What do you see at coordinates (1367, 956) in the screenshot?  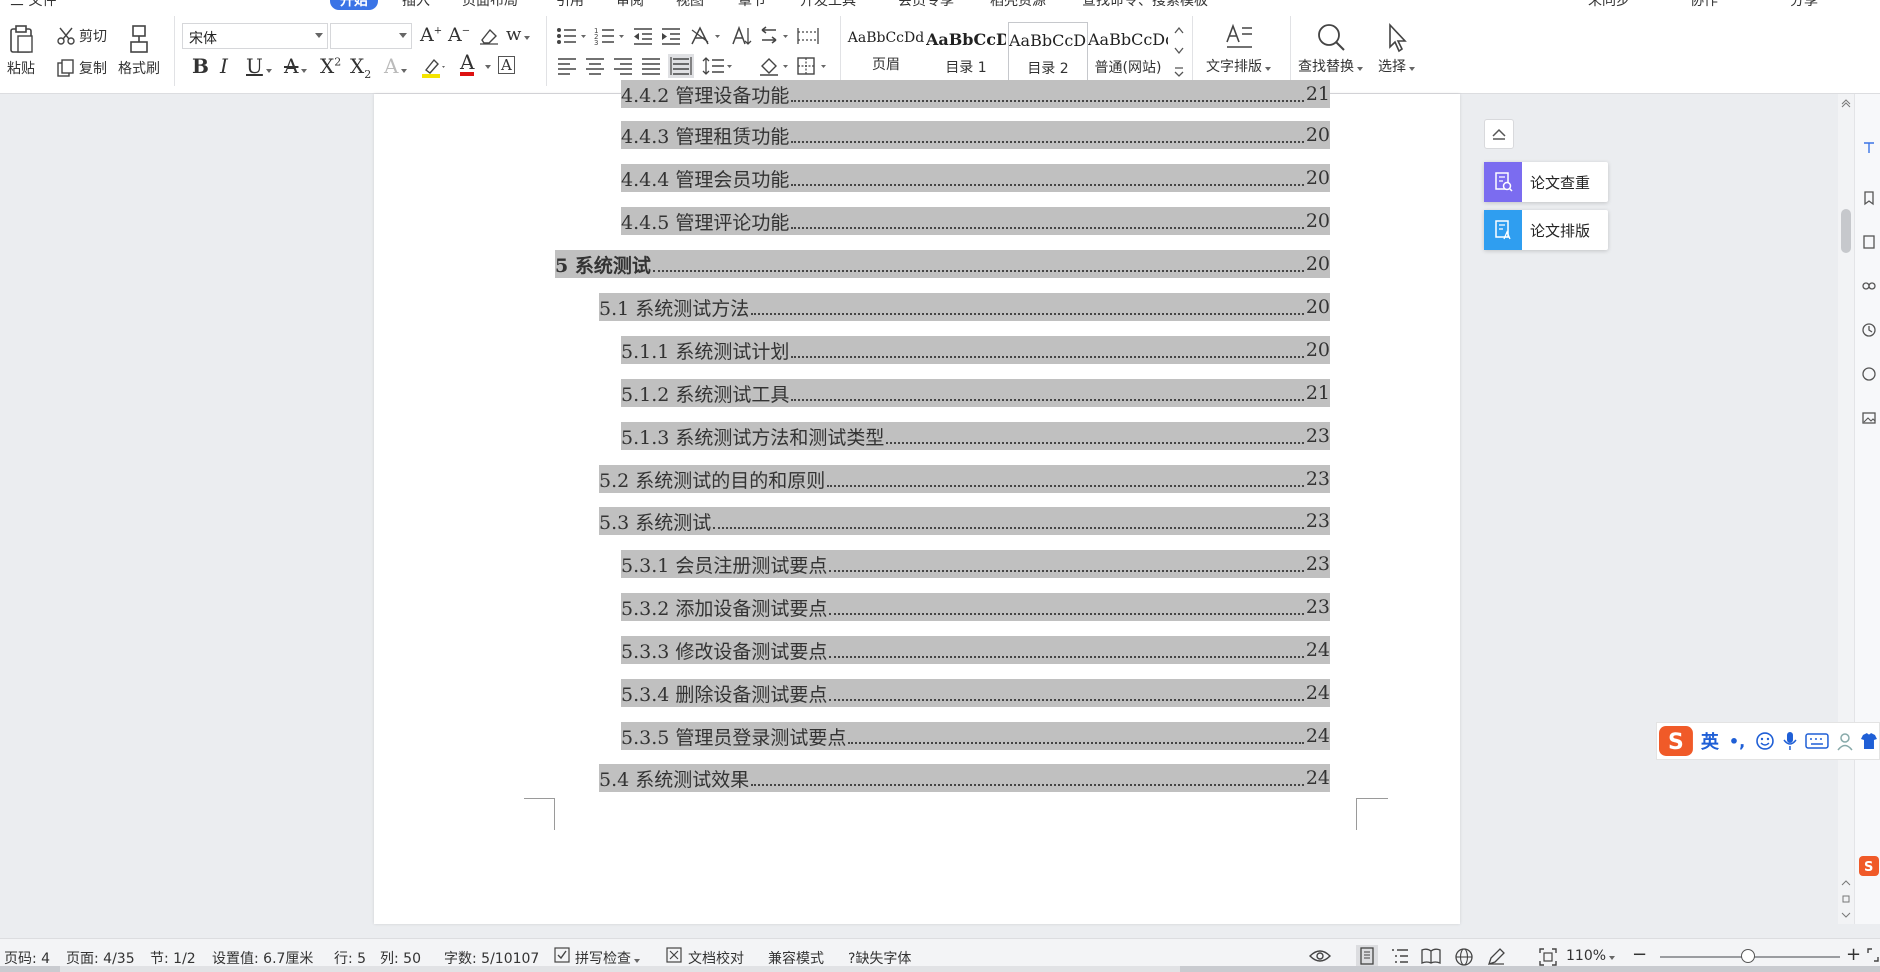 I see `page-view-icon` at bounding box center [1367, 956].